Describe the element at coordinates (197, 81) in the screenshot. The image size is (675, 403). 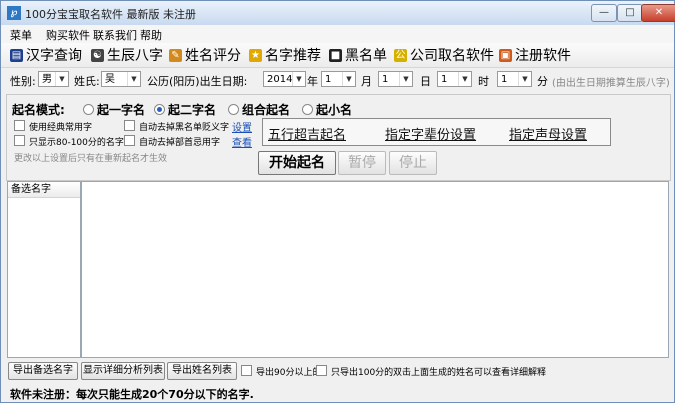
I see `birth-date-label: 公历(阳历)出生日期:` at that location.